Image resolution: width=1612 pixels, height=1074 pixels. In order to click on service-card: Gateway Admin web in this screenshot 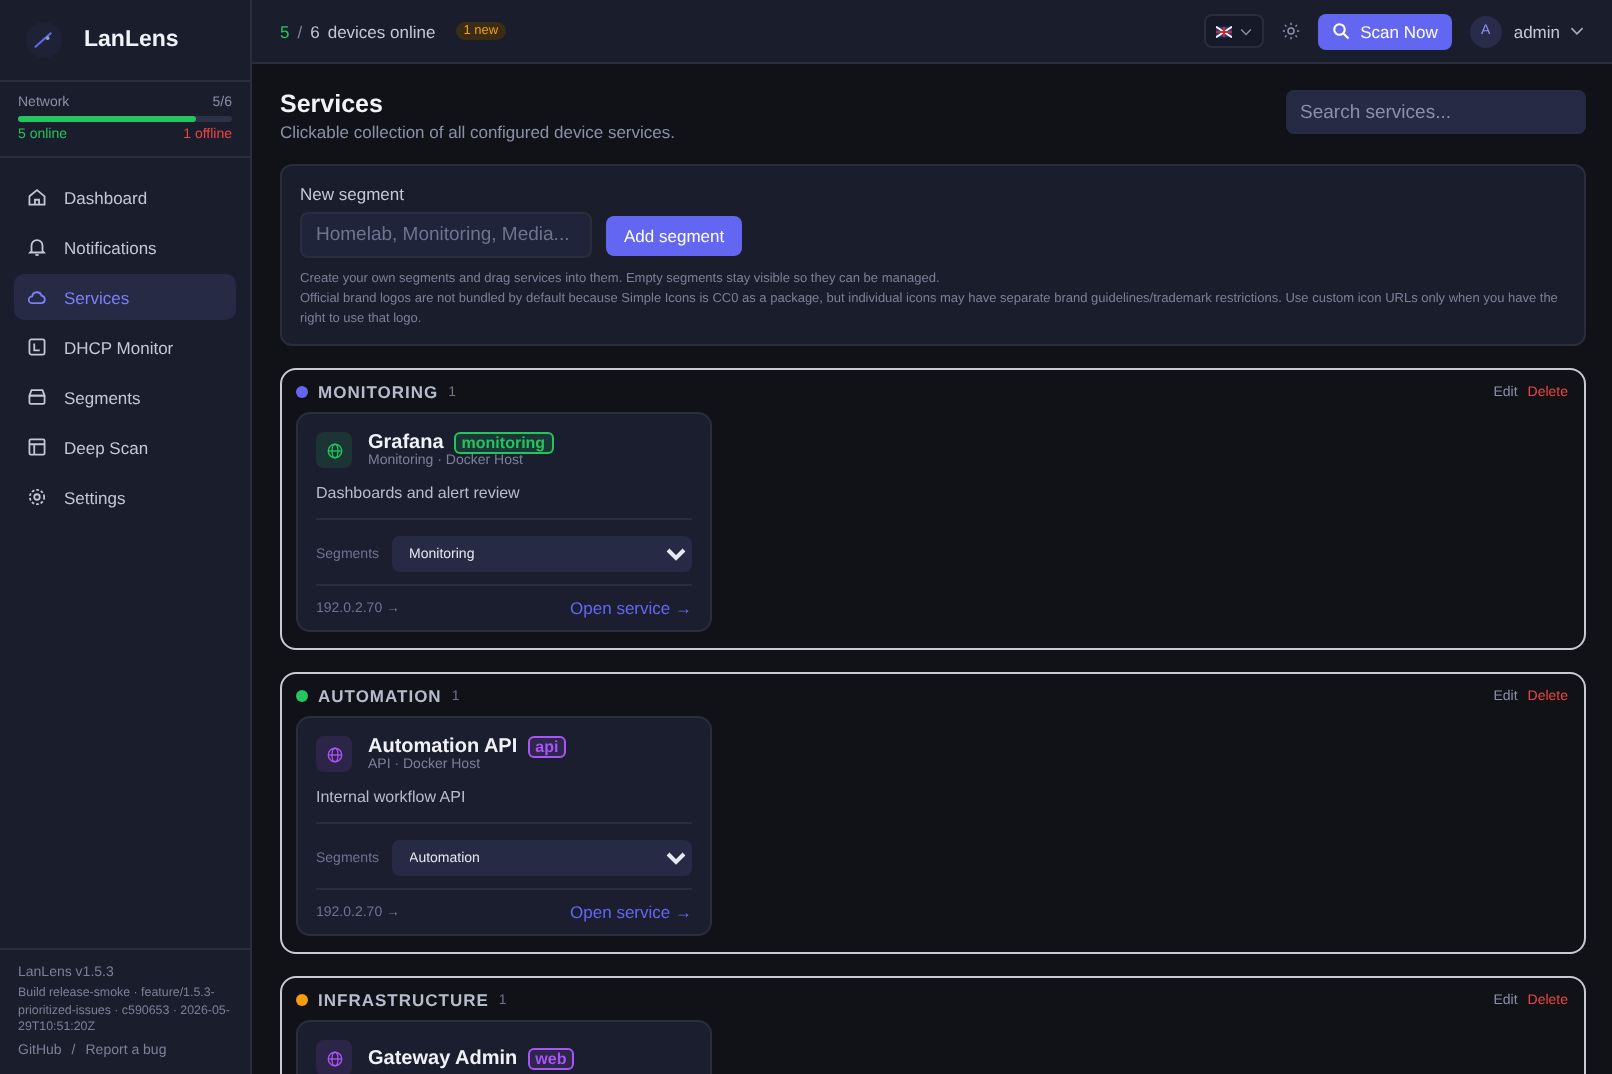, I will do `click(504, 1047)`.